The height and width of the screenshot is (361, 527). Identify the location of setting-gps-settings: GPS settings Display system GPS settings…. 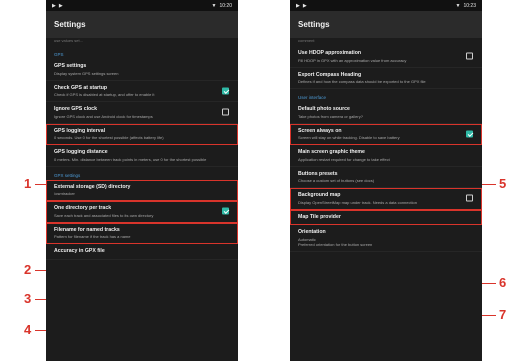
(142, 70).